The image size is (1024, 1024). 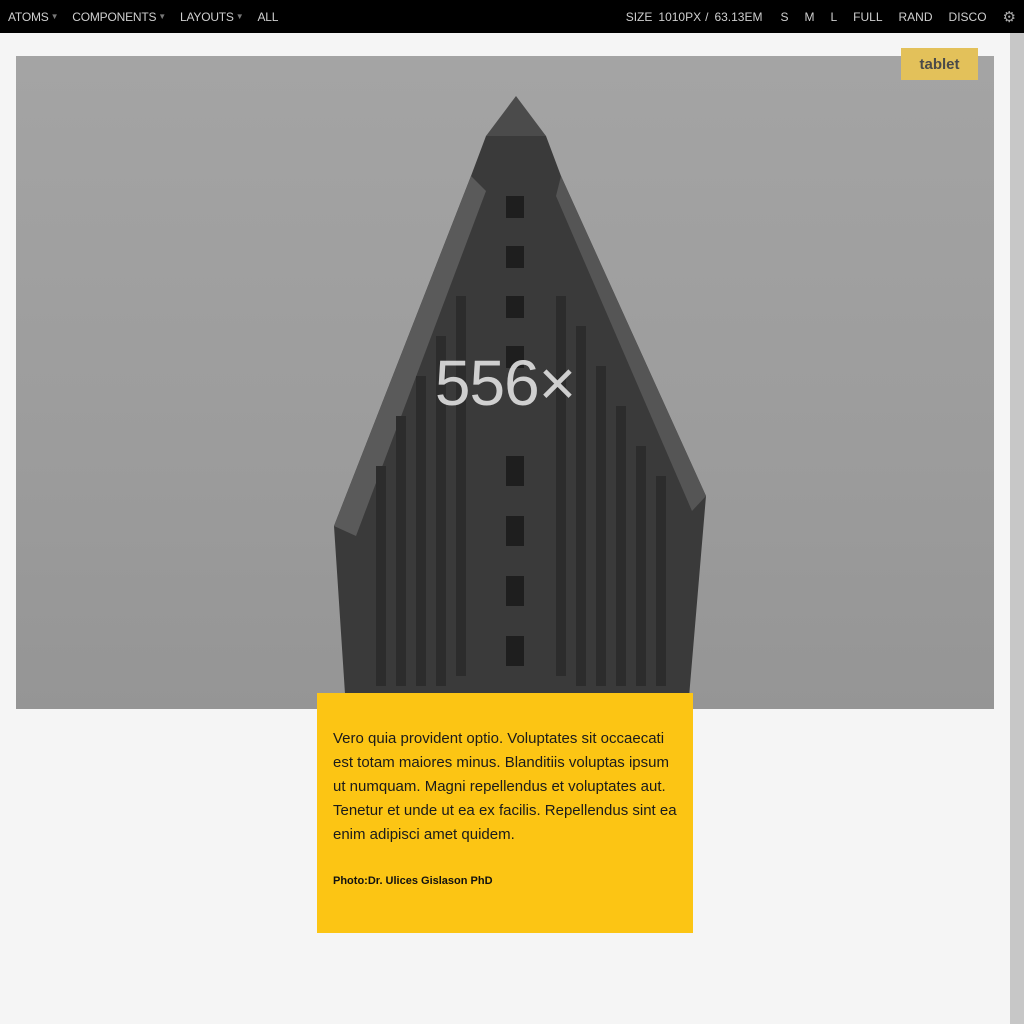 What do you see at coordinates (639, 16) in the screenshot?
I see `size-label: SIZE` at bounding box center [639, 16].